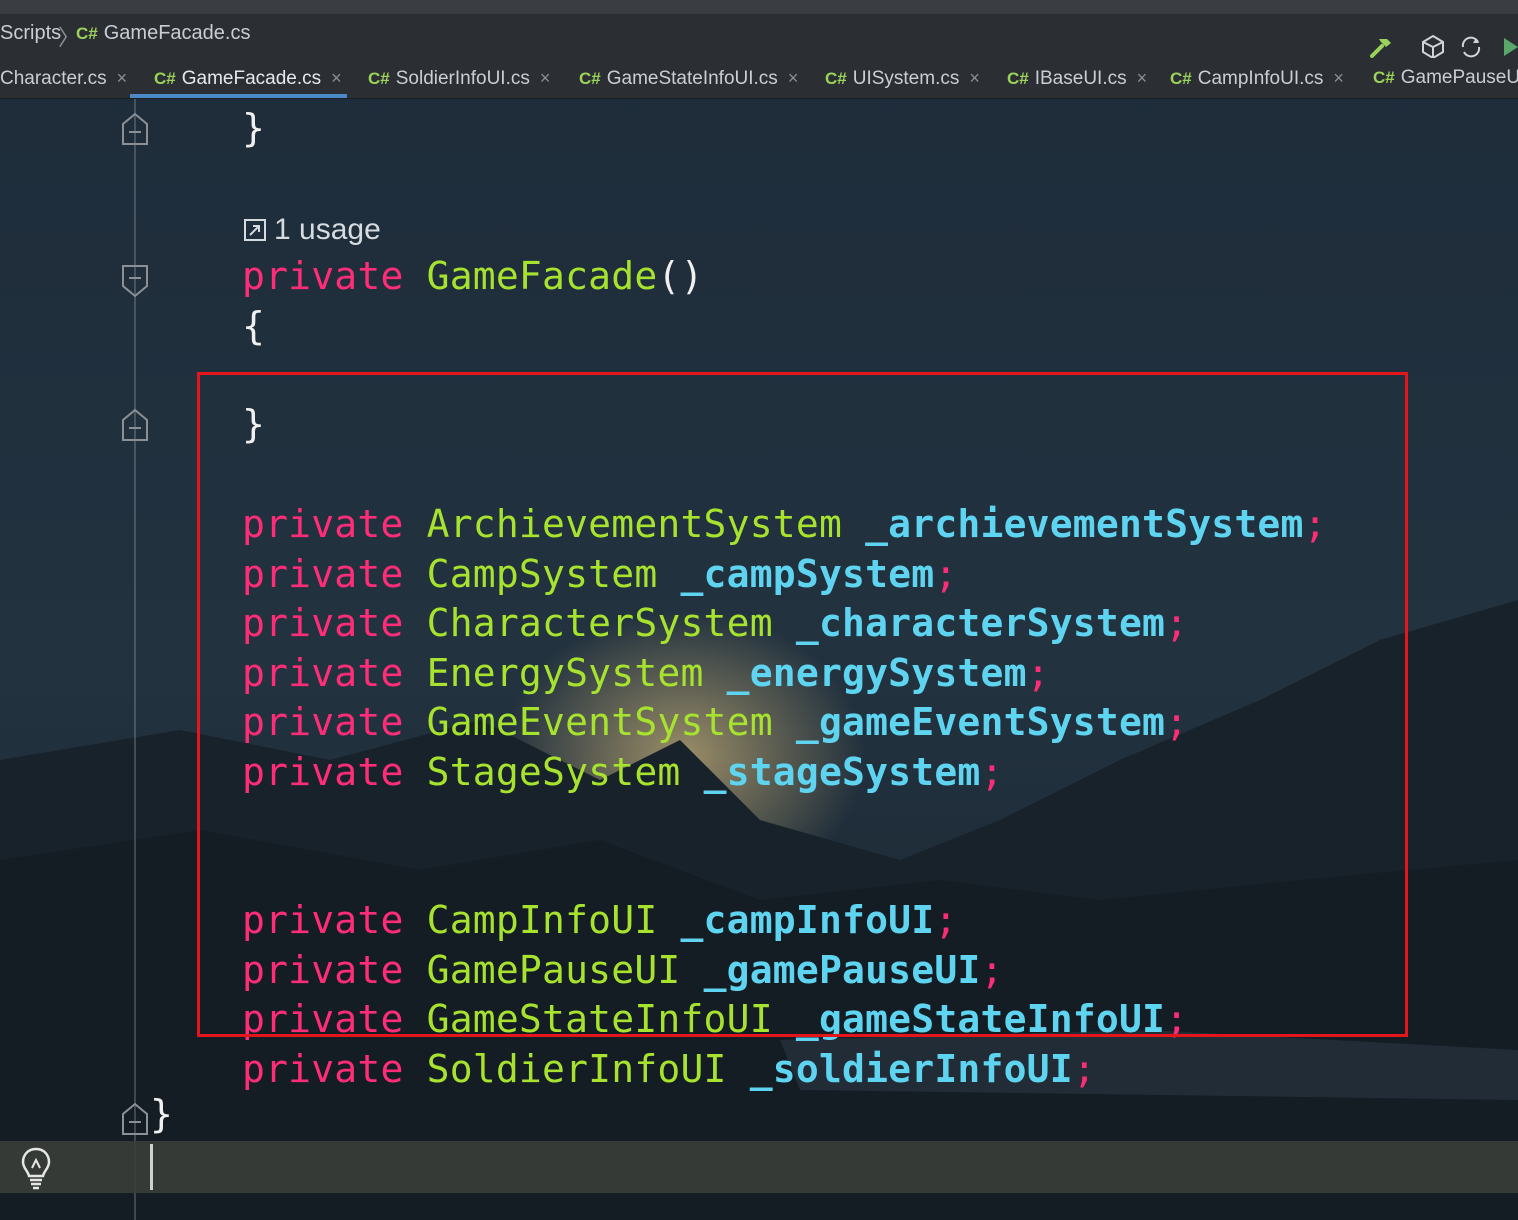  Describe the element at coordinates (30, 33) in the screenshot. I see `breadcrumb-folder: Scripts` at that location.